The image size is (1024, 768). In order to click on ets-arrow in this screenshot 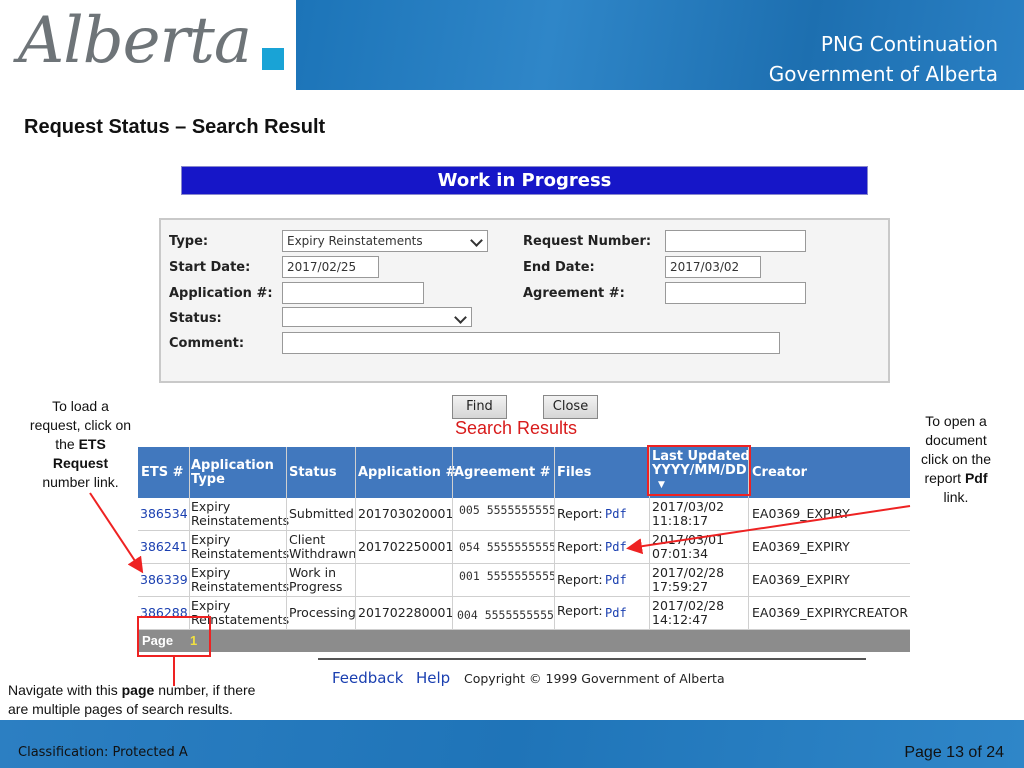, I will do `click(116, 533)`.